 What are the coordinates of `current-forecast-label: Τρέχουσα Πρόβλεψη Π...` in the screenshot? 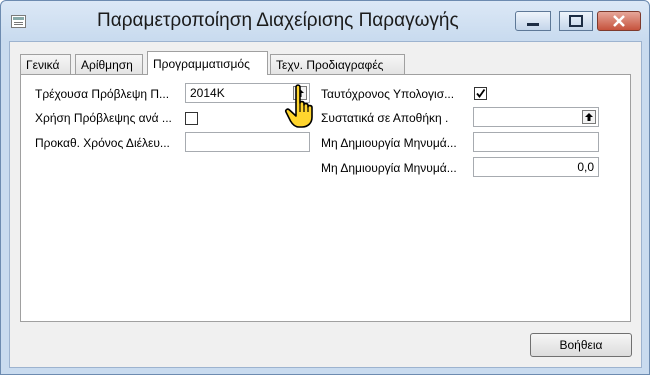 It's located at (102, 94).